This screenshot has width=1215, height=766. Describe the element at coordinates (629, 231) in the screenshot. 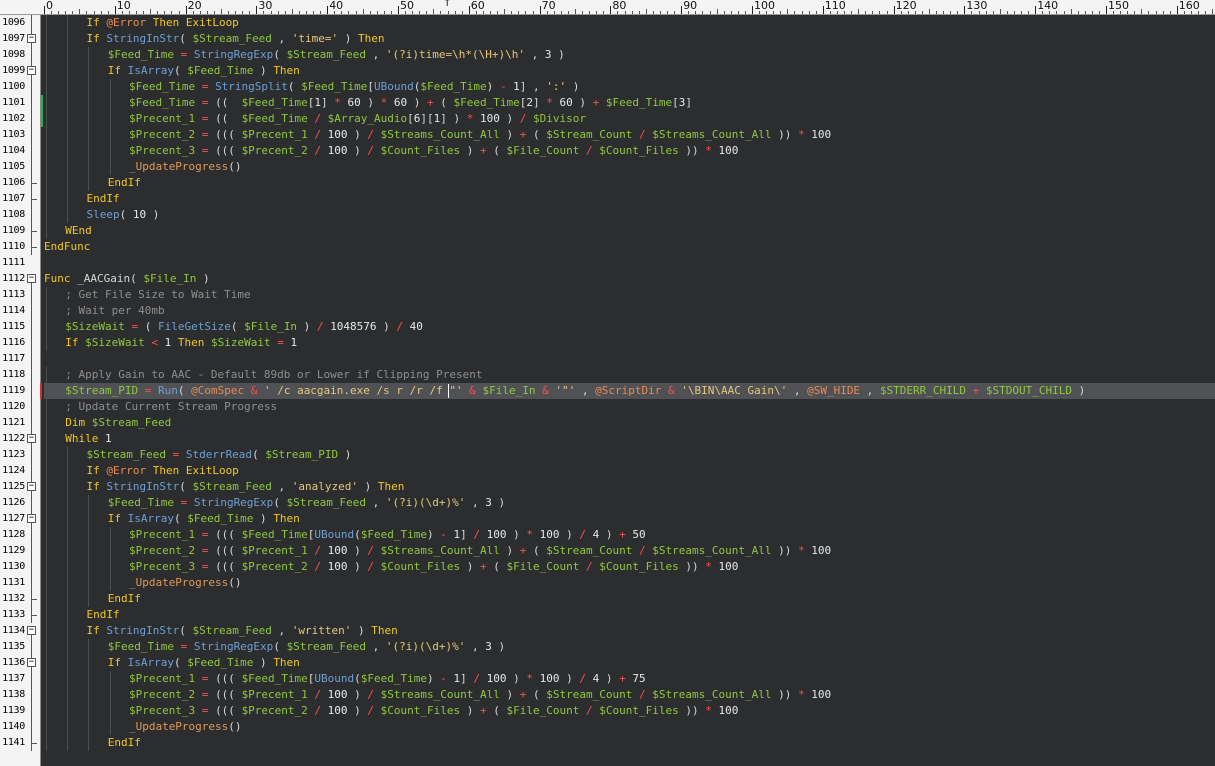

I see `code-line: WEnd` at that location.